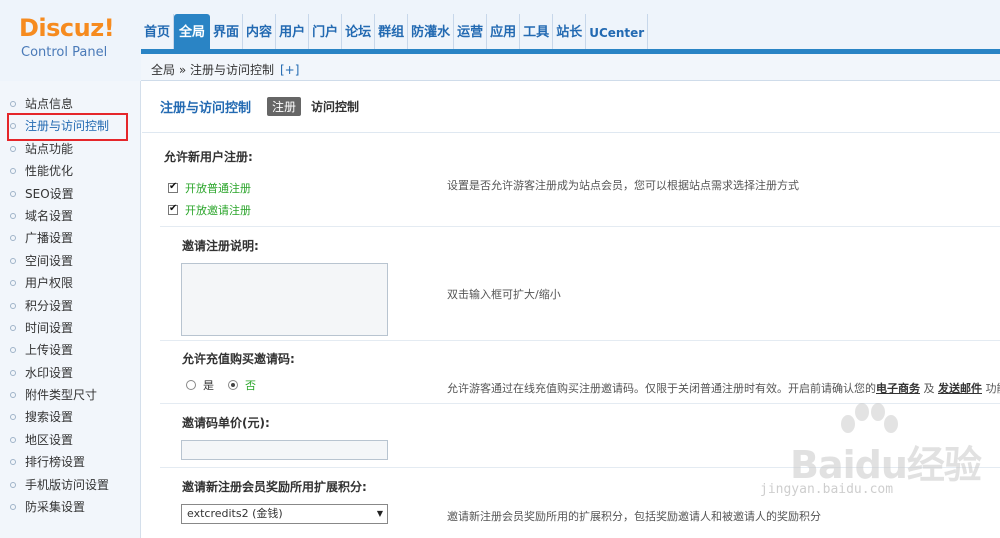 The width and height of the screenshot is (1000, 538). I want to click on send-mail-link: 发送邮件, so click(960, 388).